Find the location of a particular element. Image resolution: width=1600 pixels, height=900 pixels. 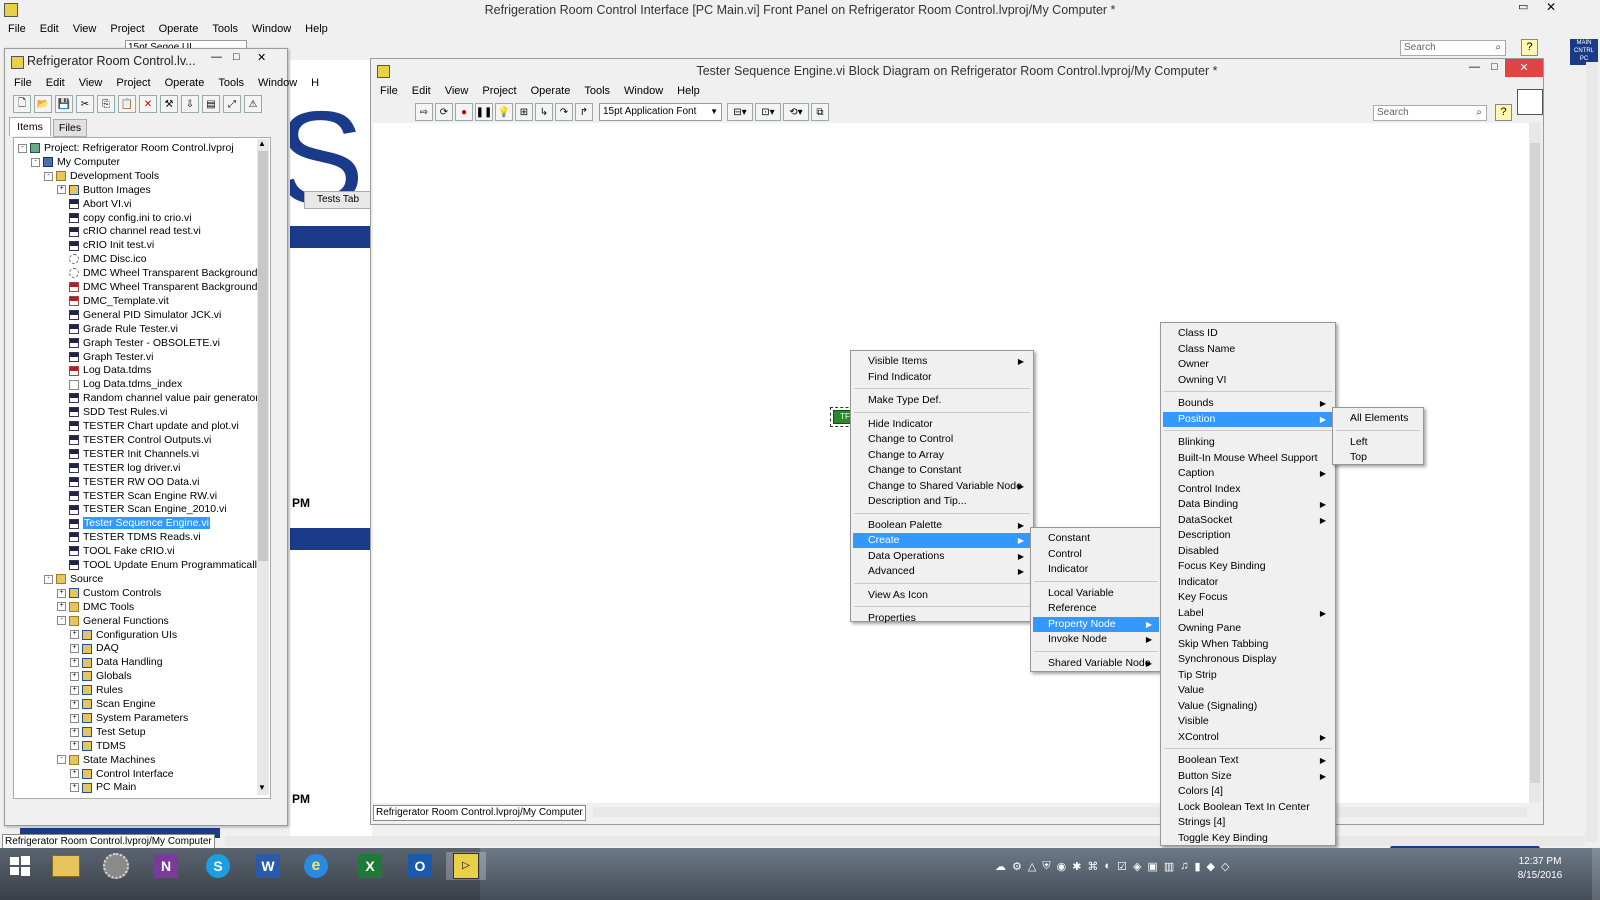

bd-menu-view: View is located at coordinates (457, 91).